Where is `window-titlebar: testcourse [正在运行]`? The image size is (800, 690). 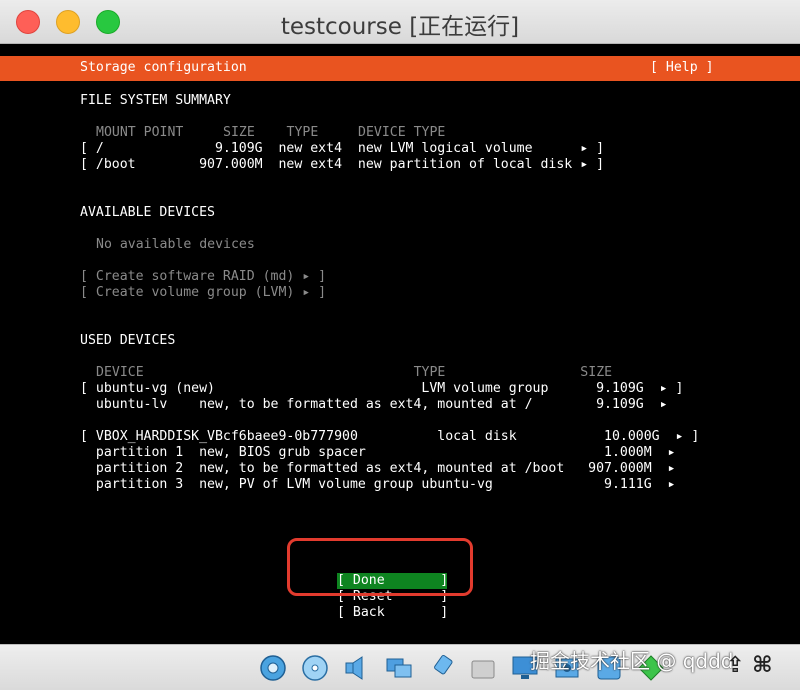
window-titlebar: testcourse [正在运行] is located at coordinates (400, 22).